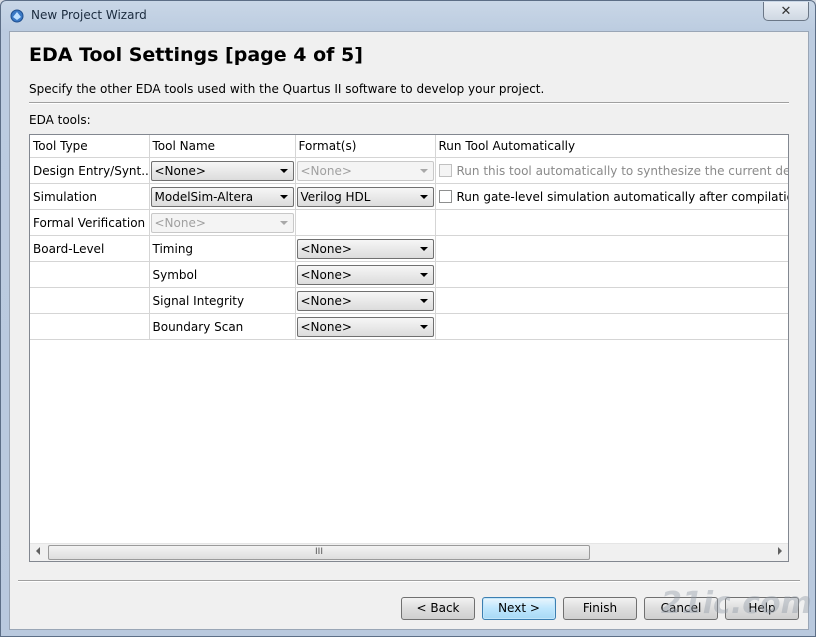  What do you see at coordinates (222, 274) in the screenshot?
I see `tool-name-cell: Symbol` at bounding box center [222, 274].